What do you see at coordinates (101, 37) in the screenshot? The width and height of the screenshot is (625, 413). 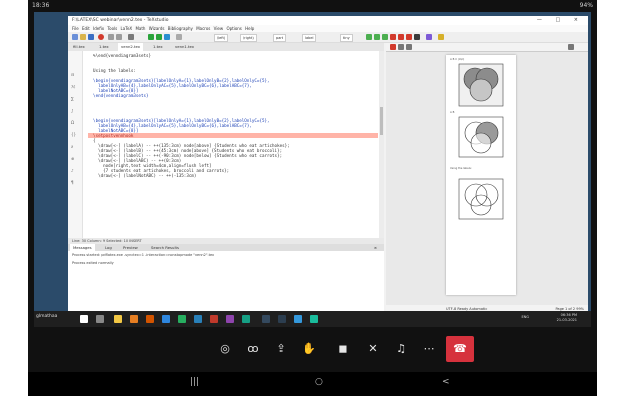 I see `stop-icon` at bounding box center [101, 37].